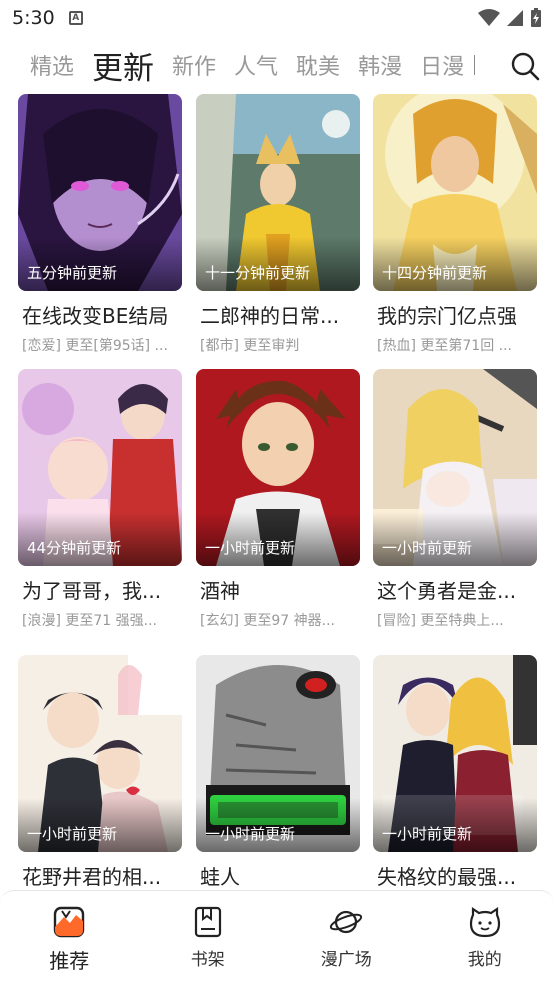  I want to click on comic-cover: 十一分钟前更新, so click(278, 192).